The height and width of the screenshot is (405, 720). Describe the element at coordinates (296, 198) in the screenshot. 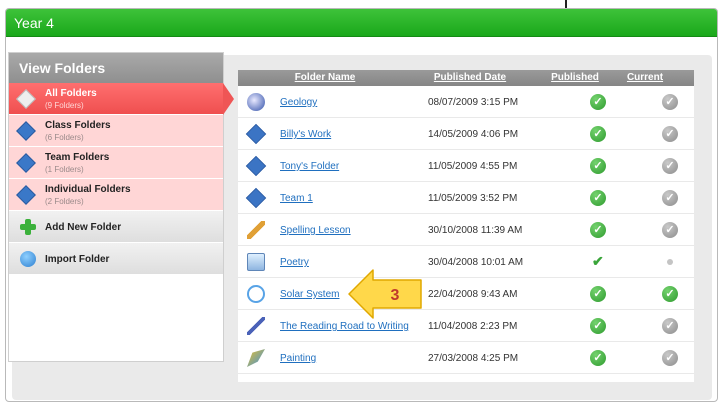

I see `folder-link: Team 1` at that location.